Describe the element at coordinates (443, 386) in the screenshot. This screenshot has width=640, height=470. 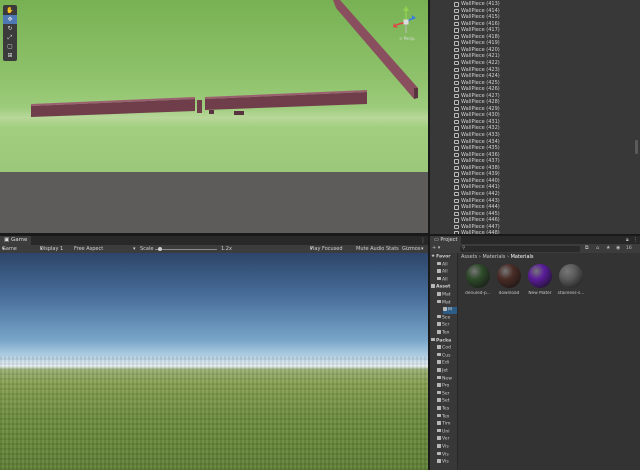
I see `tree-item: Pro` at that location.